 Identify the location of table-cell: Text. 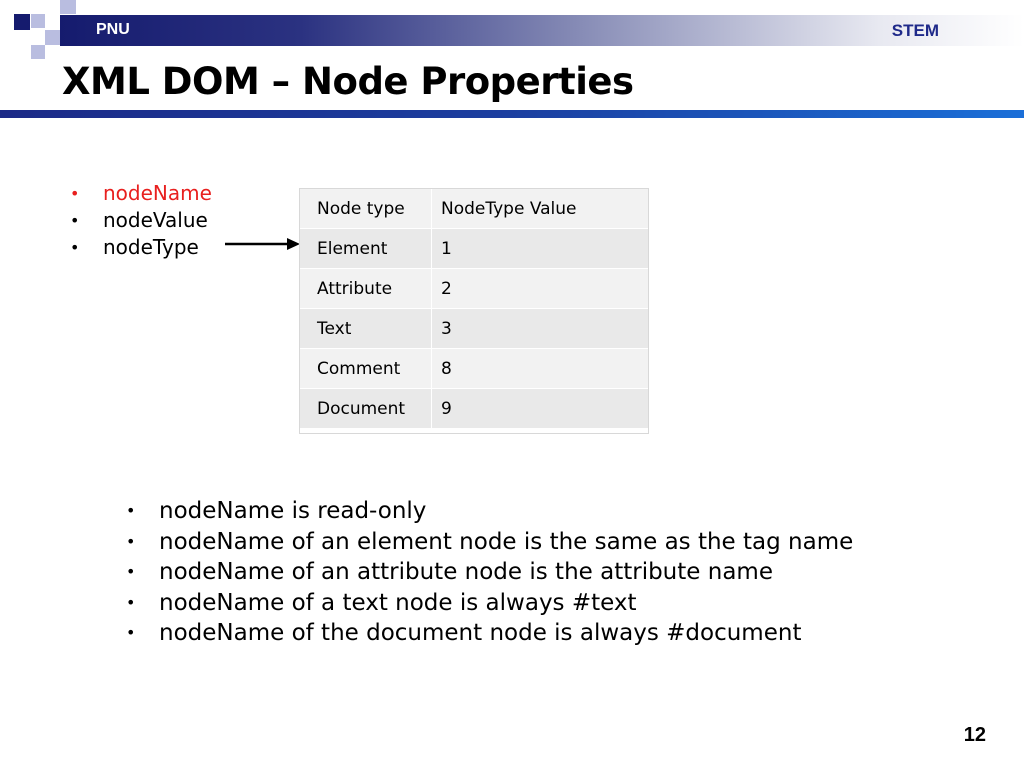
(365, 328).